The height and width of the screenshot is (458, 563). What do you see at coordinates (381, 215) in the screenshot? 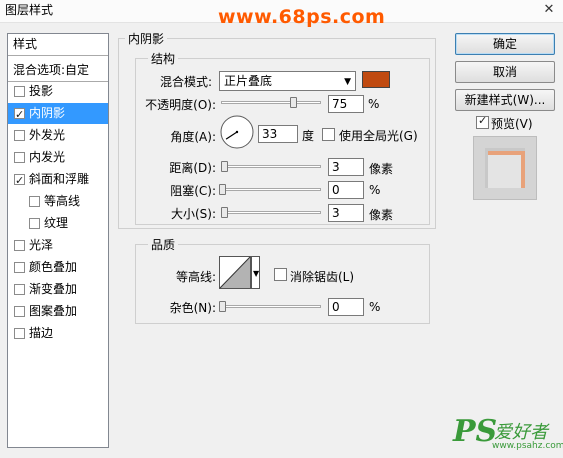
I see `size-unit: 像素` at bounding box center [381, 215].